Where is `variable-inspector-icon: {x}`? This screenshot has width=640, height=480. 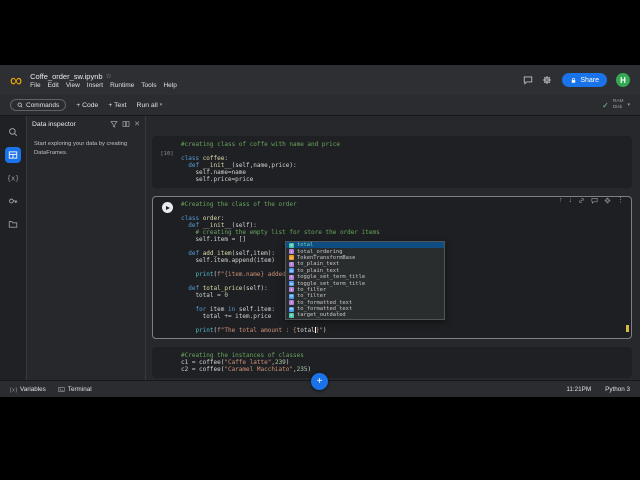
variable-inspector-icon: {x} is located at coordinates (13, 178).